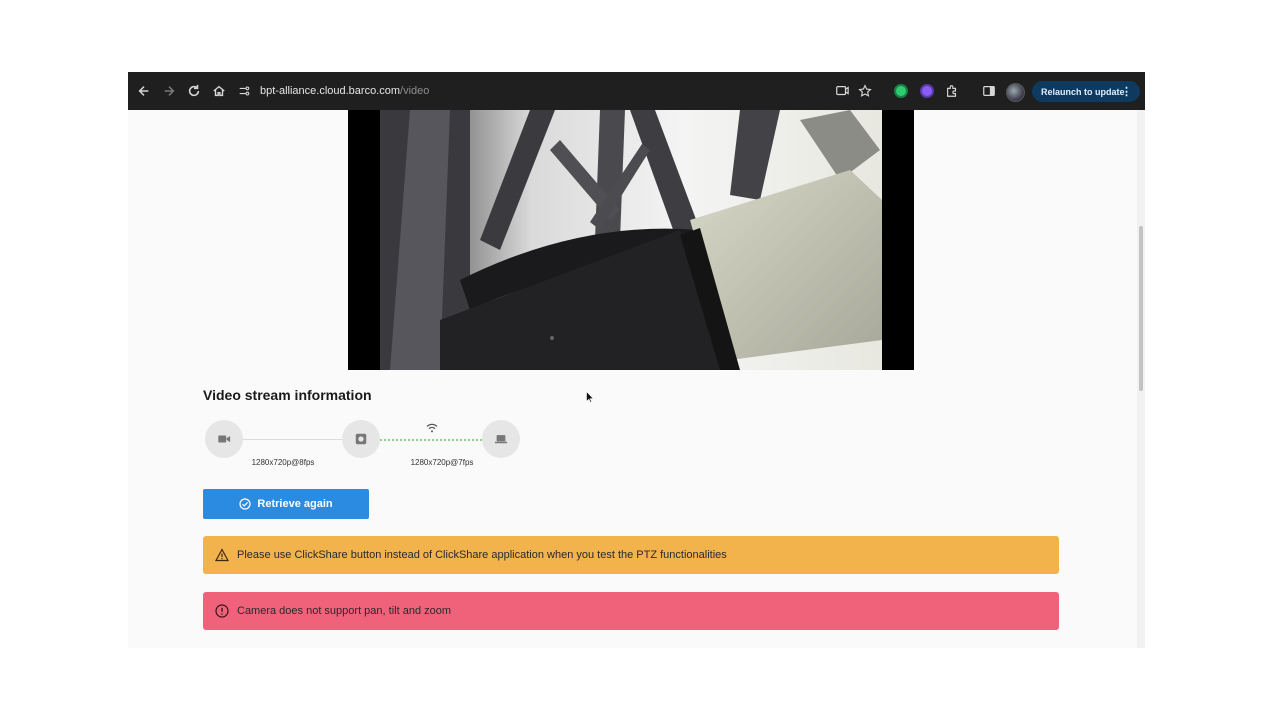 The height and width of the screenshot is (720, 1272). Describe the element at coordinates (287, 395) in the screenshot. I see `stream-info-title: Video stream information` at that location.